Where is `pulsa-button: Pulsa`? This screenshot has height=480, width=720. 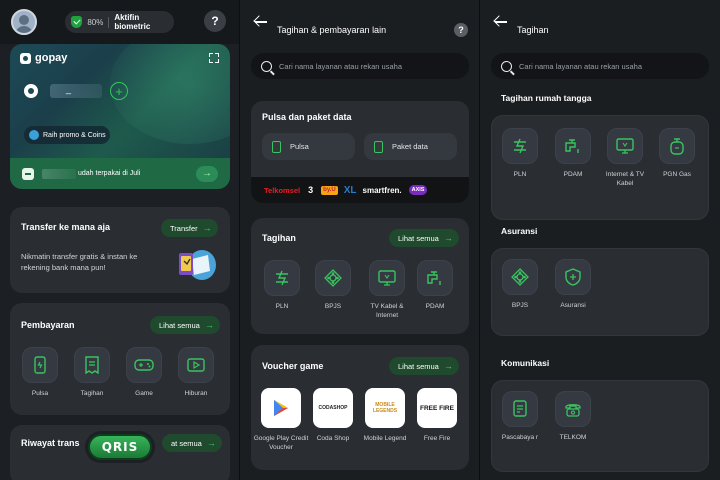
pulsa-button: Pulsa is located at coordinates (308, 146).